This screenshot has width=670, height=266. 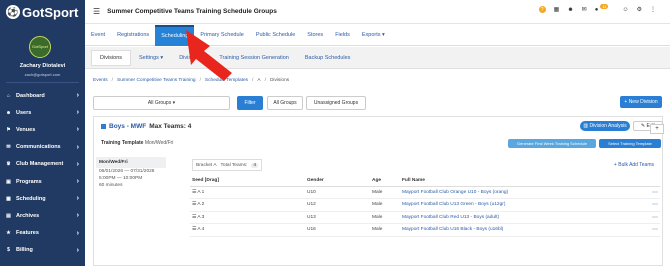 What do you see at coordinates (247, 217) in the screenshot?
I see `seed-cell: ☰ A 3` at bounding box center [247, 217].